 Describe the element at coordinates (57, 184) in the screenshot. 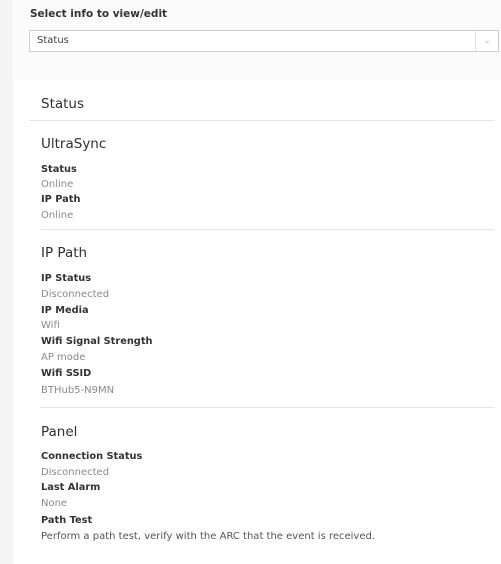

I see `field-value-status: Online` at that location.